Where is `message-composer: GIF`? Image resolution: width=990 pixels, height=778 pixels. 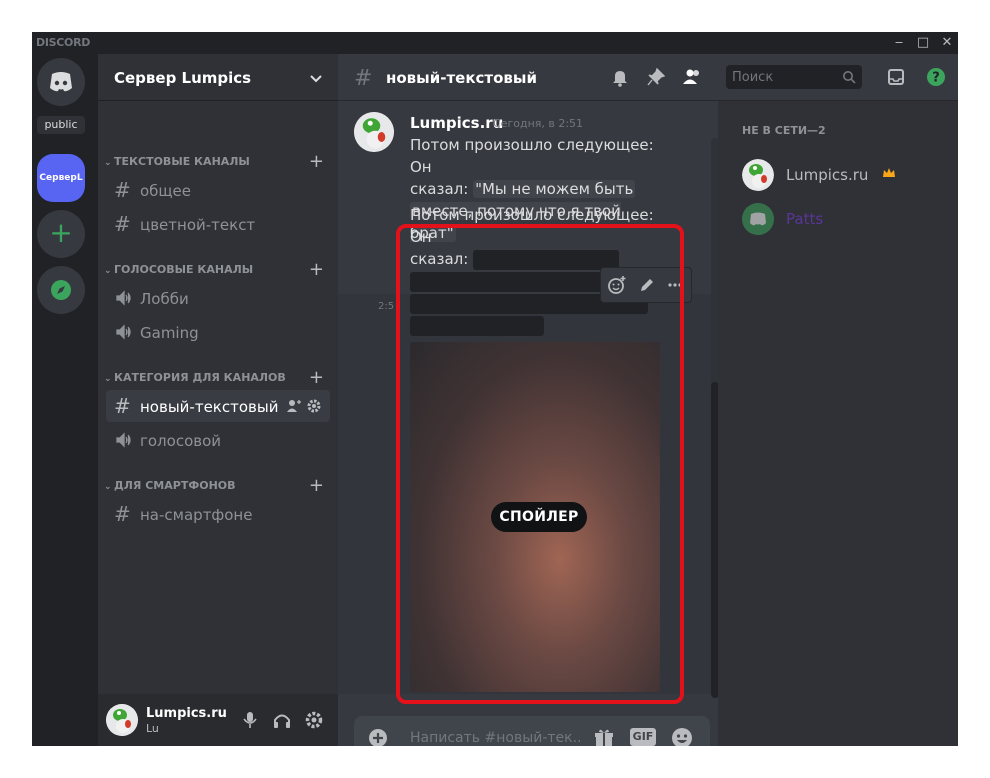
message-composer: GIF is located at coordinates (532, 731).